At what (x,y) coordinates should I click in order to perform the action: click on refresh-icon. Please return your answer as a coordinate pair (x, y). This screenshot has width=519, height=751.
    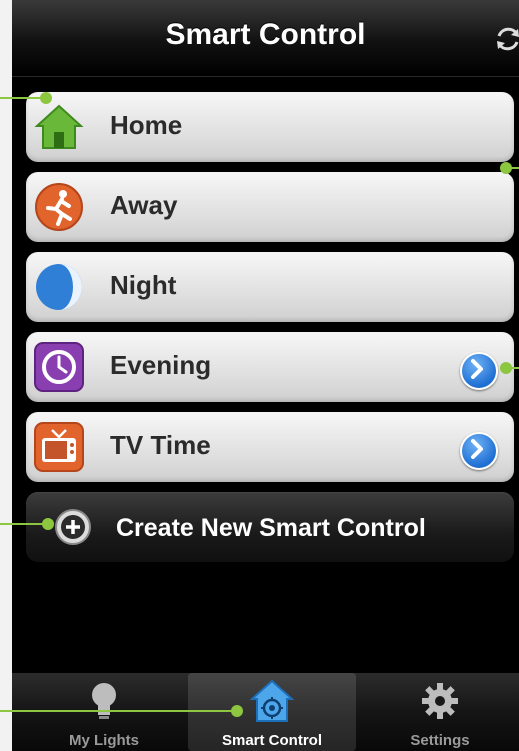
    Looking at the image, I should click on (506, 39).